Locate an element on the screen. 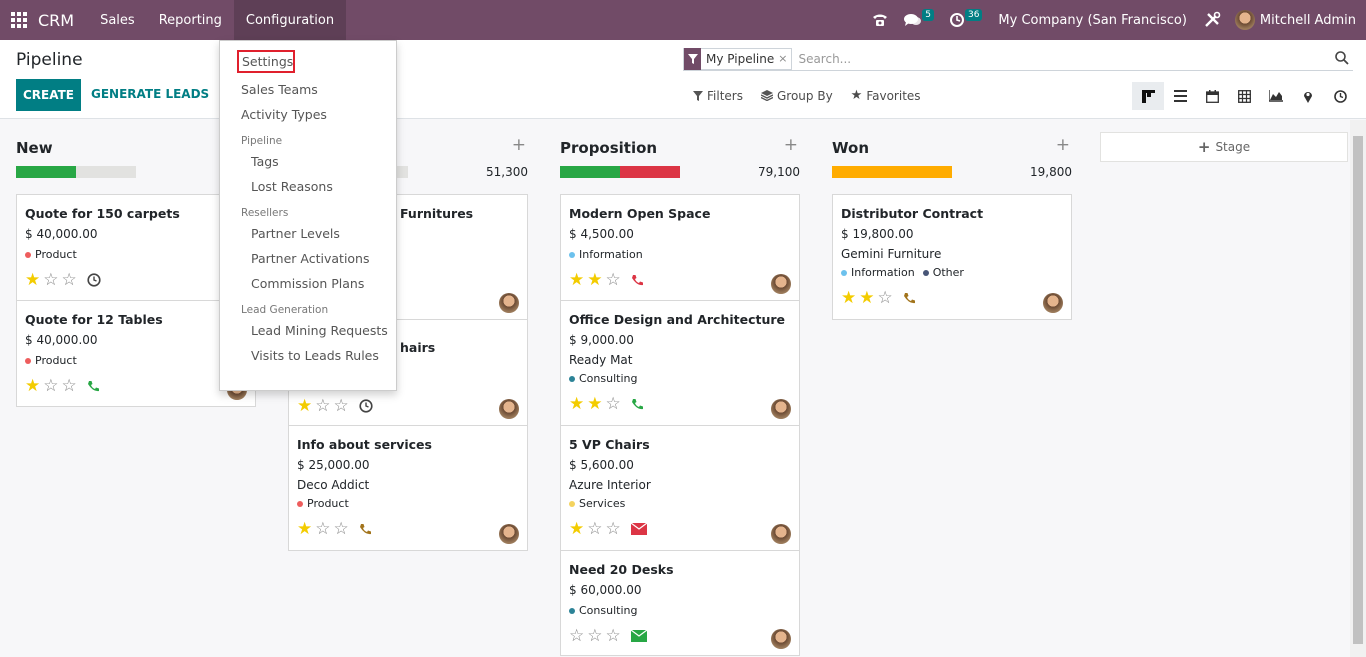  menu-item-lost-reasons: Lost Reasons is located at coordinates (308, 186).